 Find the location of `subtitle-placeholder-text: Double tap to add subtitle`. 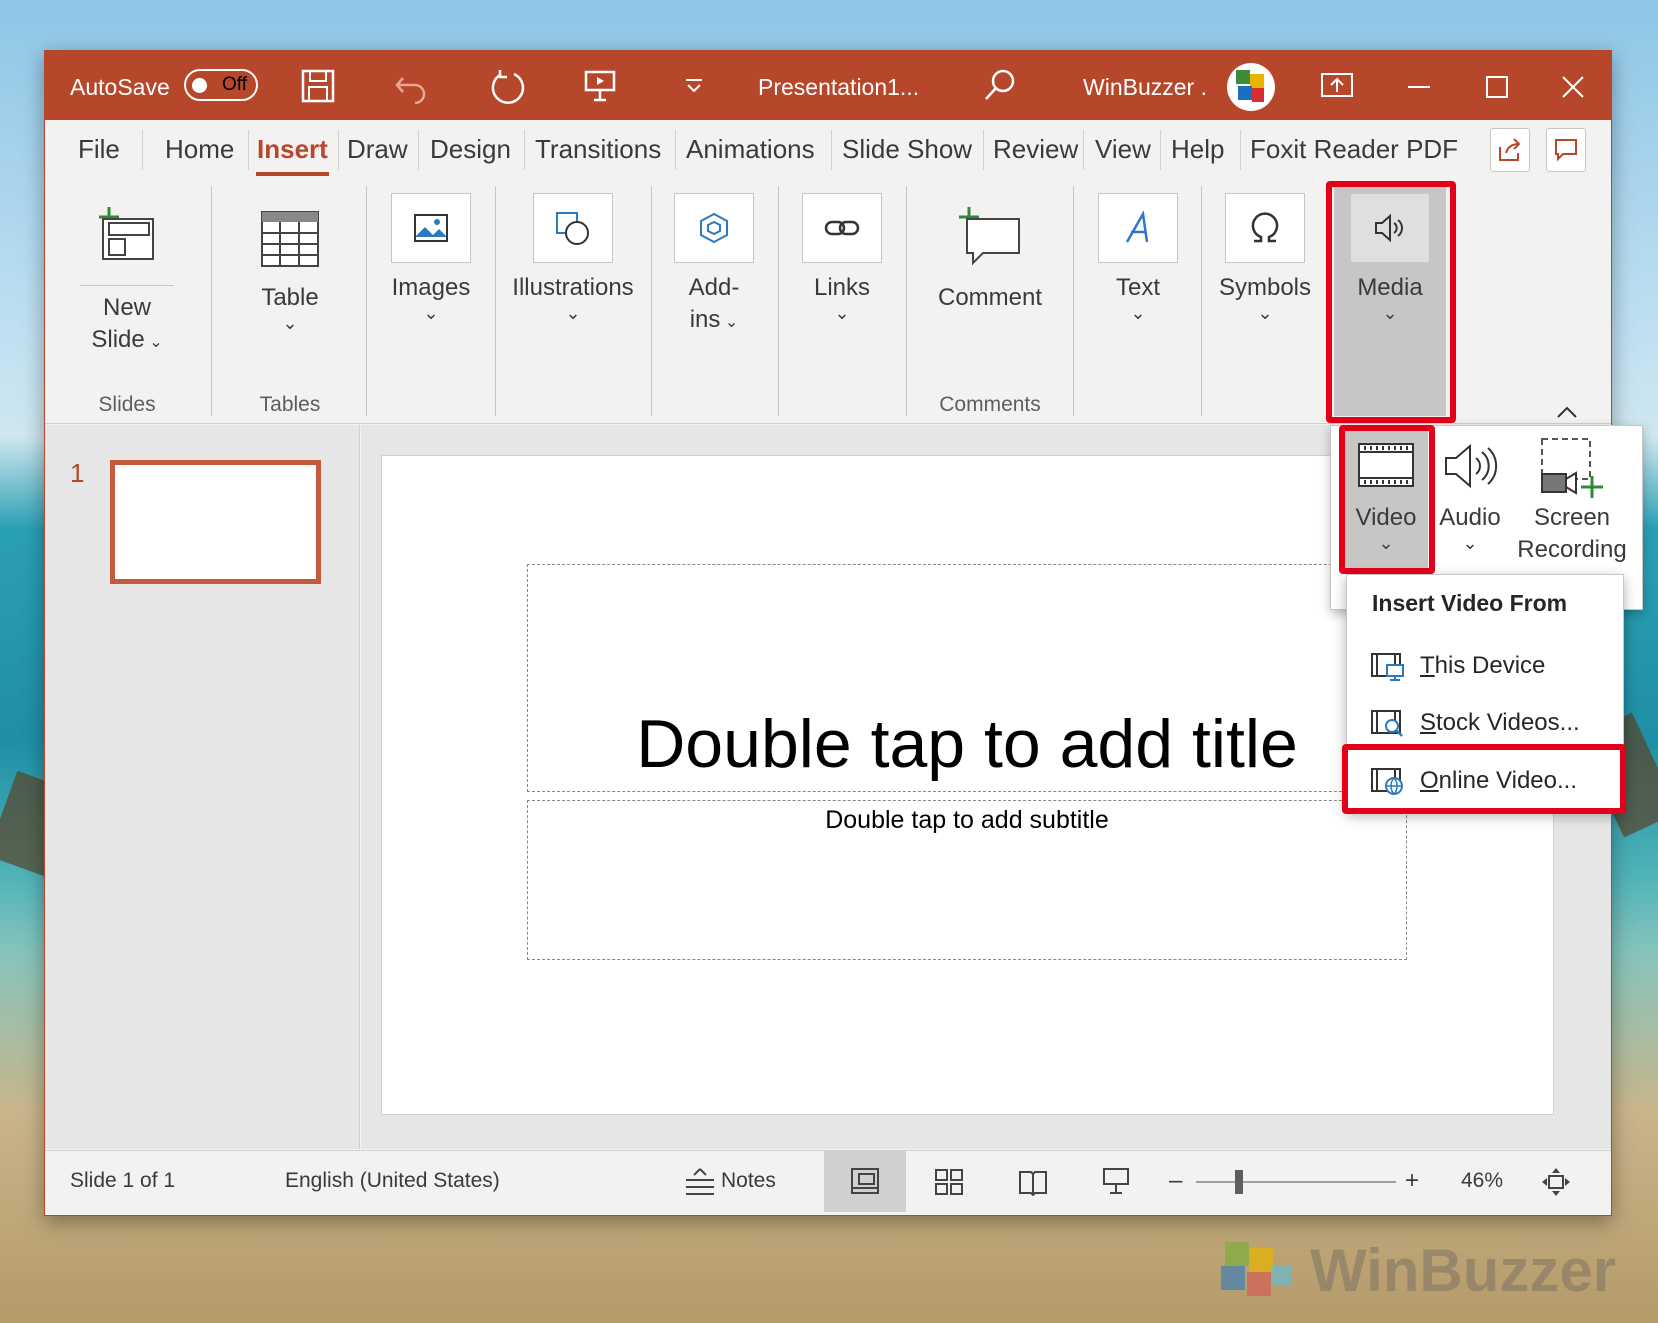

subtitle-placeholder-text: Double tap to add subtitle is located at coordinates (967, 820).